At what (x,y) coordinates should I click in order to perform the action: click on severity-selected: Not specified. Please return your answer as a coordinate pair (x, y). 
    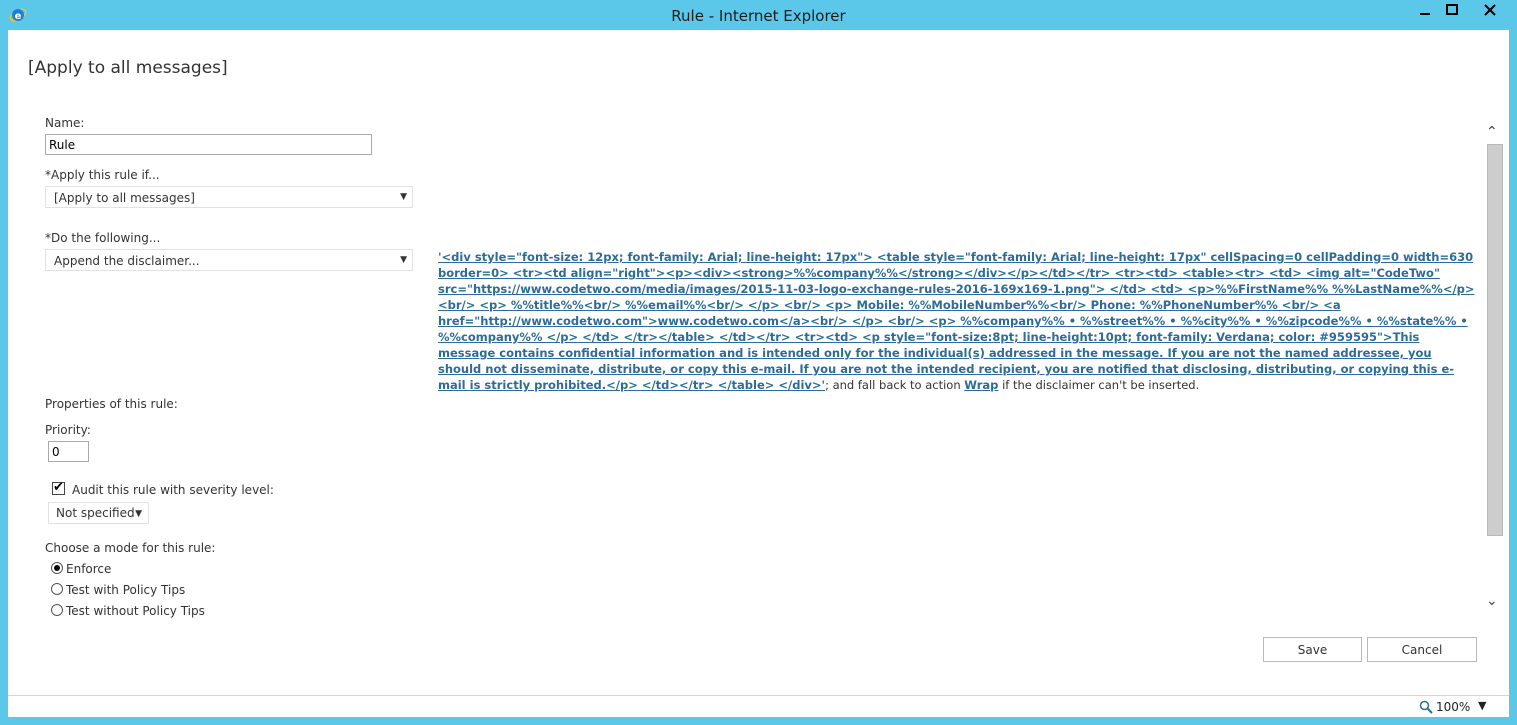
    Looking at the image, I should click on (95, 513).